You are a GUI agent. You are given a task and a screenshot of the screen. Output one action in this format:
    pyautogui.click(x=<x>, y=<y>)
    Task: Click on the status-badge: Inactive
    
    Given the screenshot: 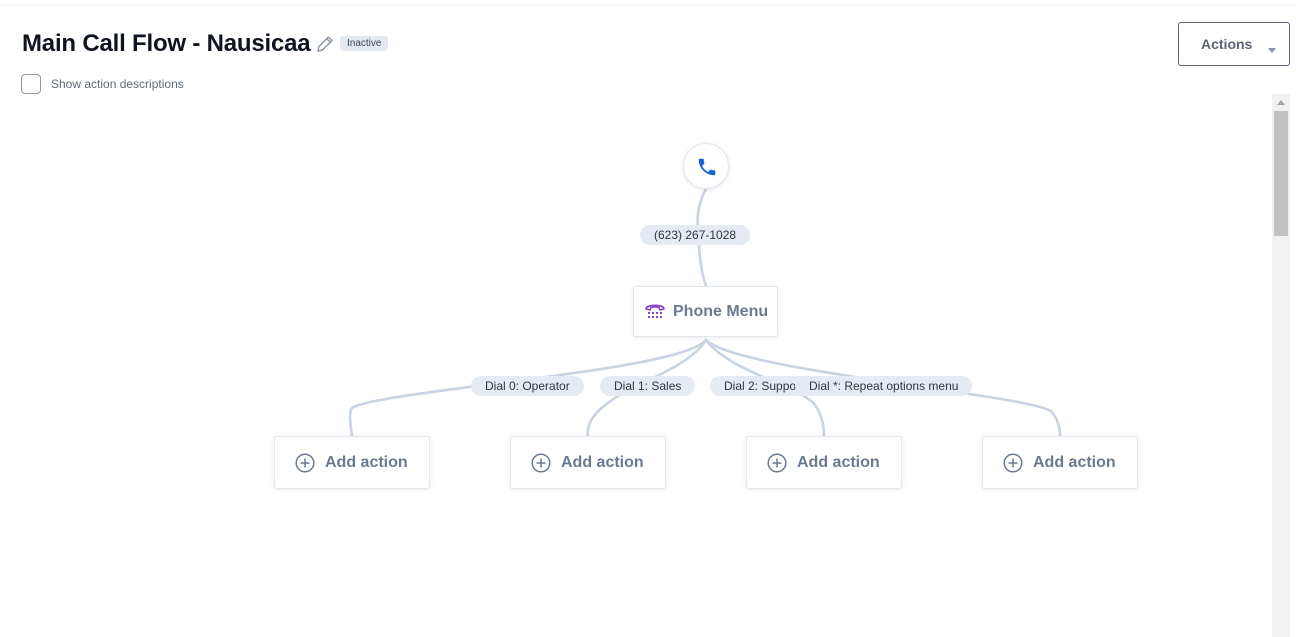 What is the action you would take?
    pyautogui.click(x=364, y=43)
    